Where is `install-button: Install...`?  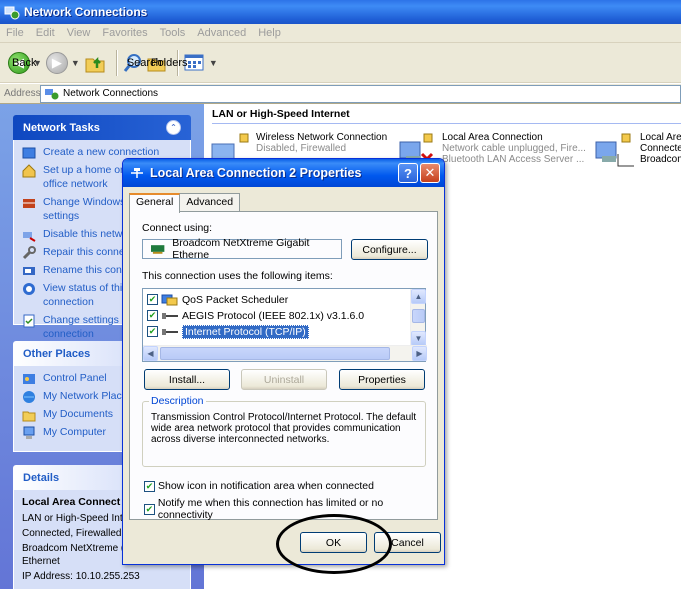
install-button: Install... is located at coordinates (187, 379).